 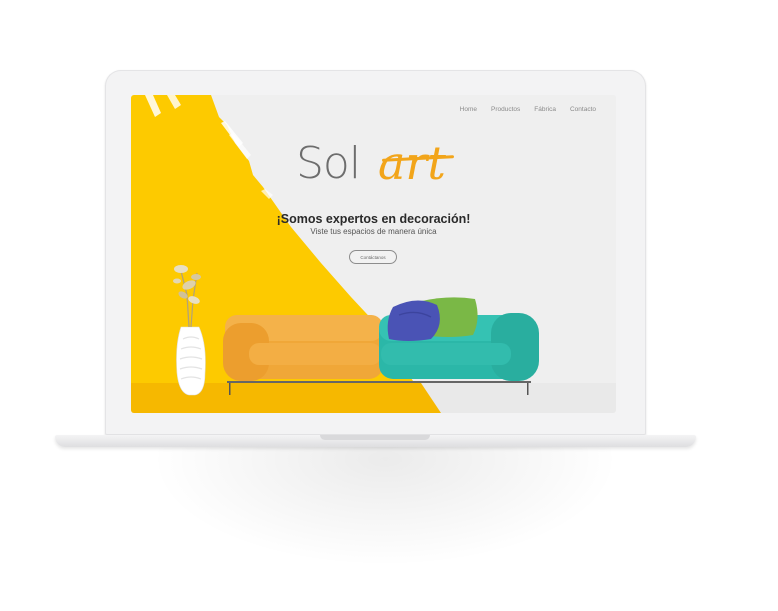 What do you see at coordinates (375, 437) in the screenshot?
I see `laptop-notch` at bounding box center [375, 437].